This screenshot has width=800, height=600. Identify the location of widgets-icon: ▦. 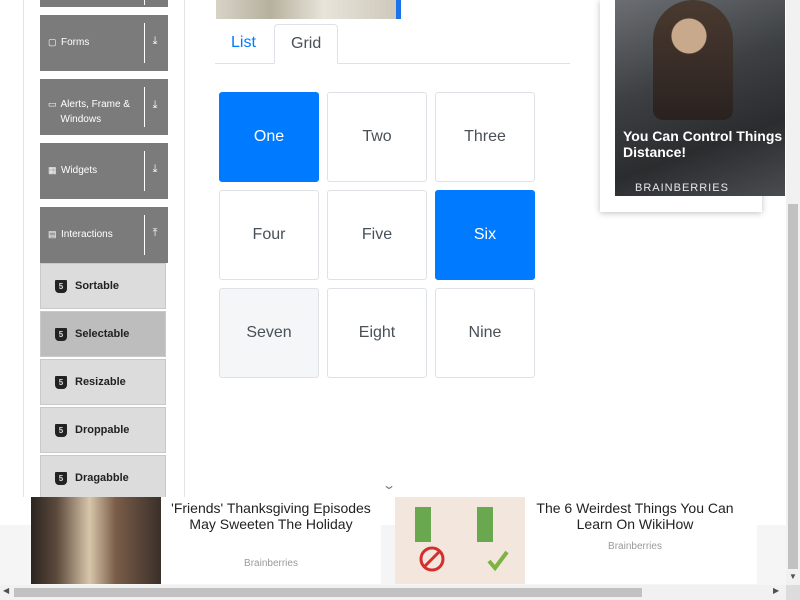
(52, 170).